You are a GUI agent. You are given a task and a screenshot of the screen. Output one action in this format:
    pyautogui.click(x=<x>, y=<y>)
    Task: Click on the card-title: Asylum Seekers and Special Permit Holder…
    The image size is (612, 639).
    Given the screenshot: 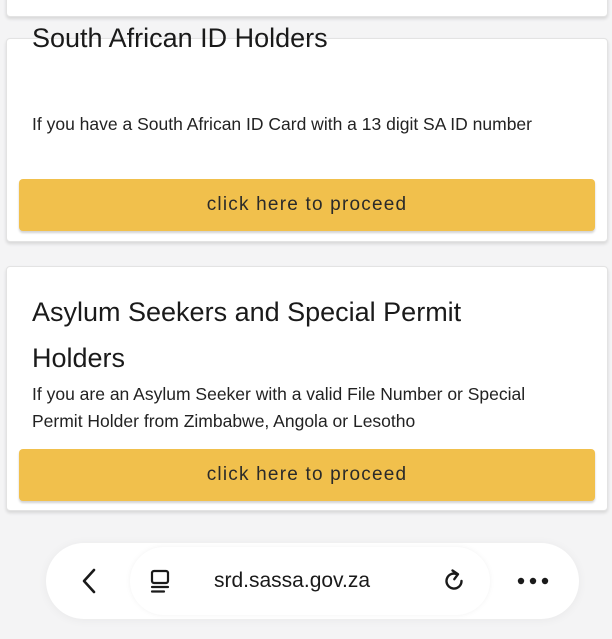 What is the action you would take?
    pyautogui.click(x=247, y=335)
    